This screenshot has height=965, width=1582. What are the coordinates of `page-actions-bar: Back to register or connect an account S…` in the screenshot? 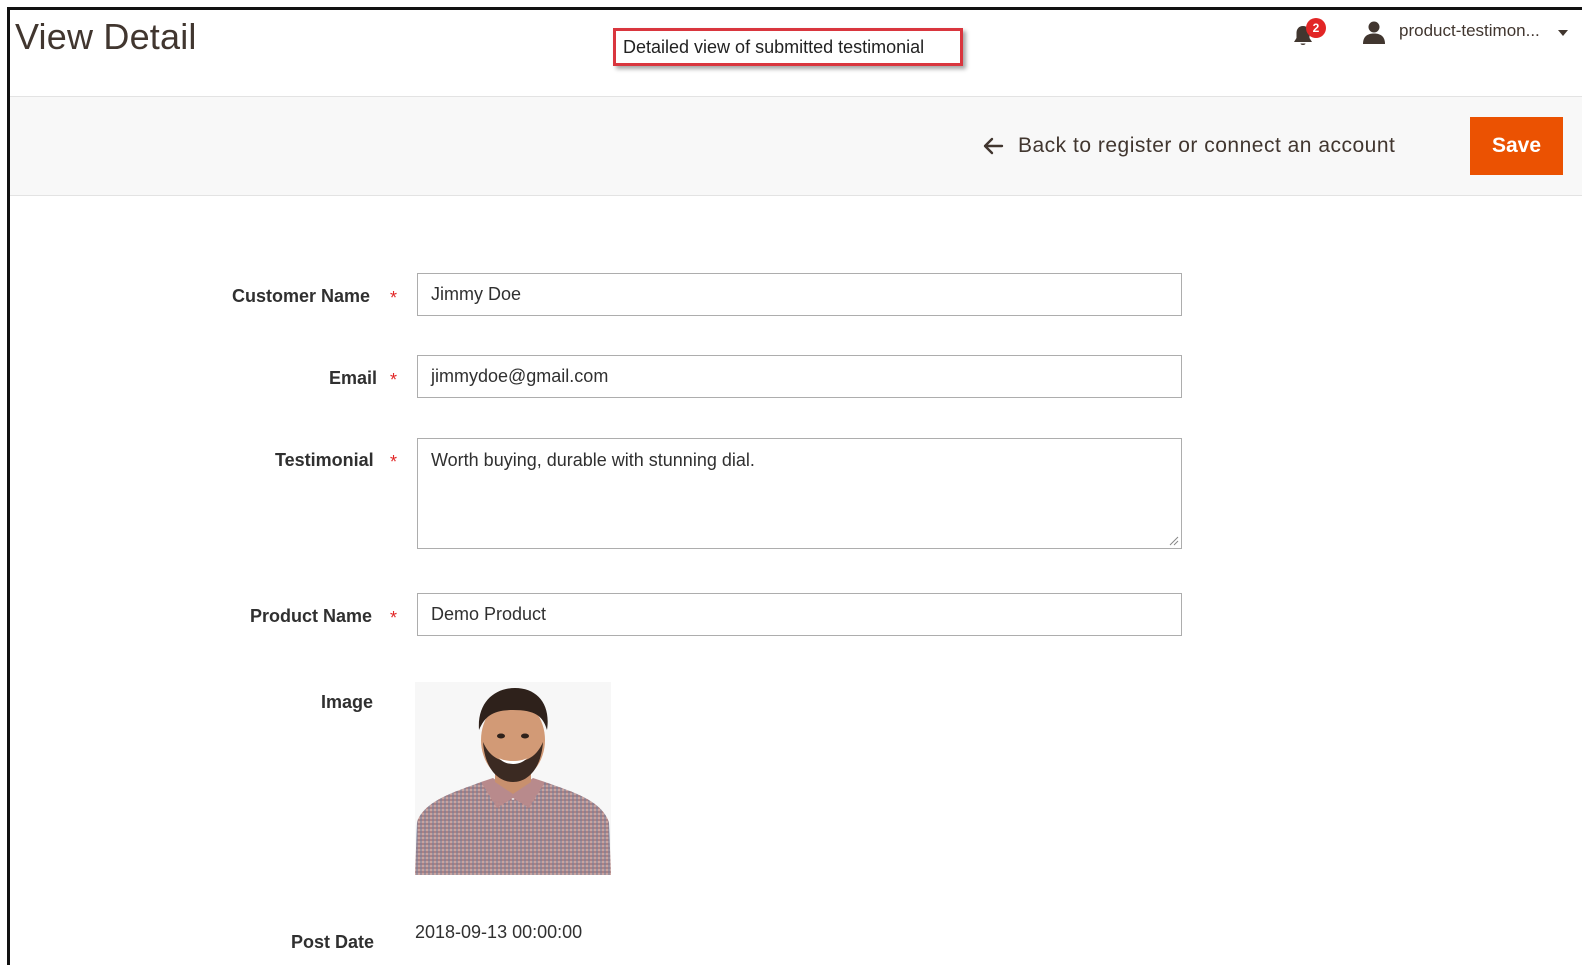 It's located at (796, 146).